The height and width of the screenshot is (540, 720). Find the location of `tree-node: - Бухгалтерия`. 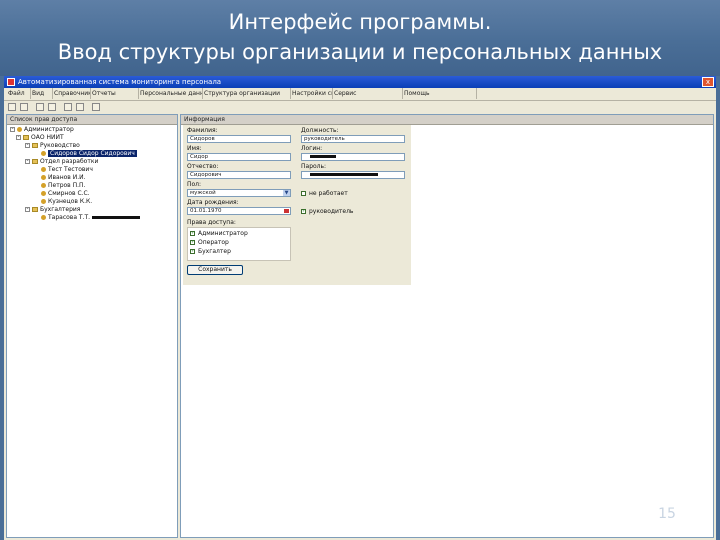

tree-node: - Бухгалтерия is located at coordinates (52, 210).